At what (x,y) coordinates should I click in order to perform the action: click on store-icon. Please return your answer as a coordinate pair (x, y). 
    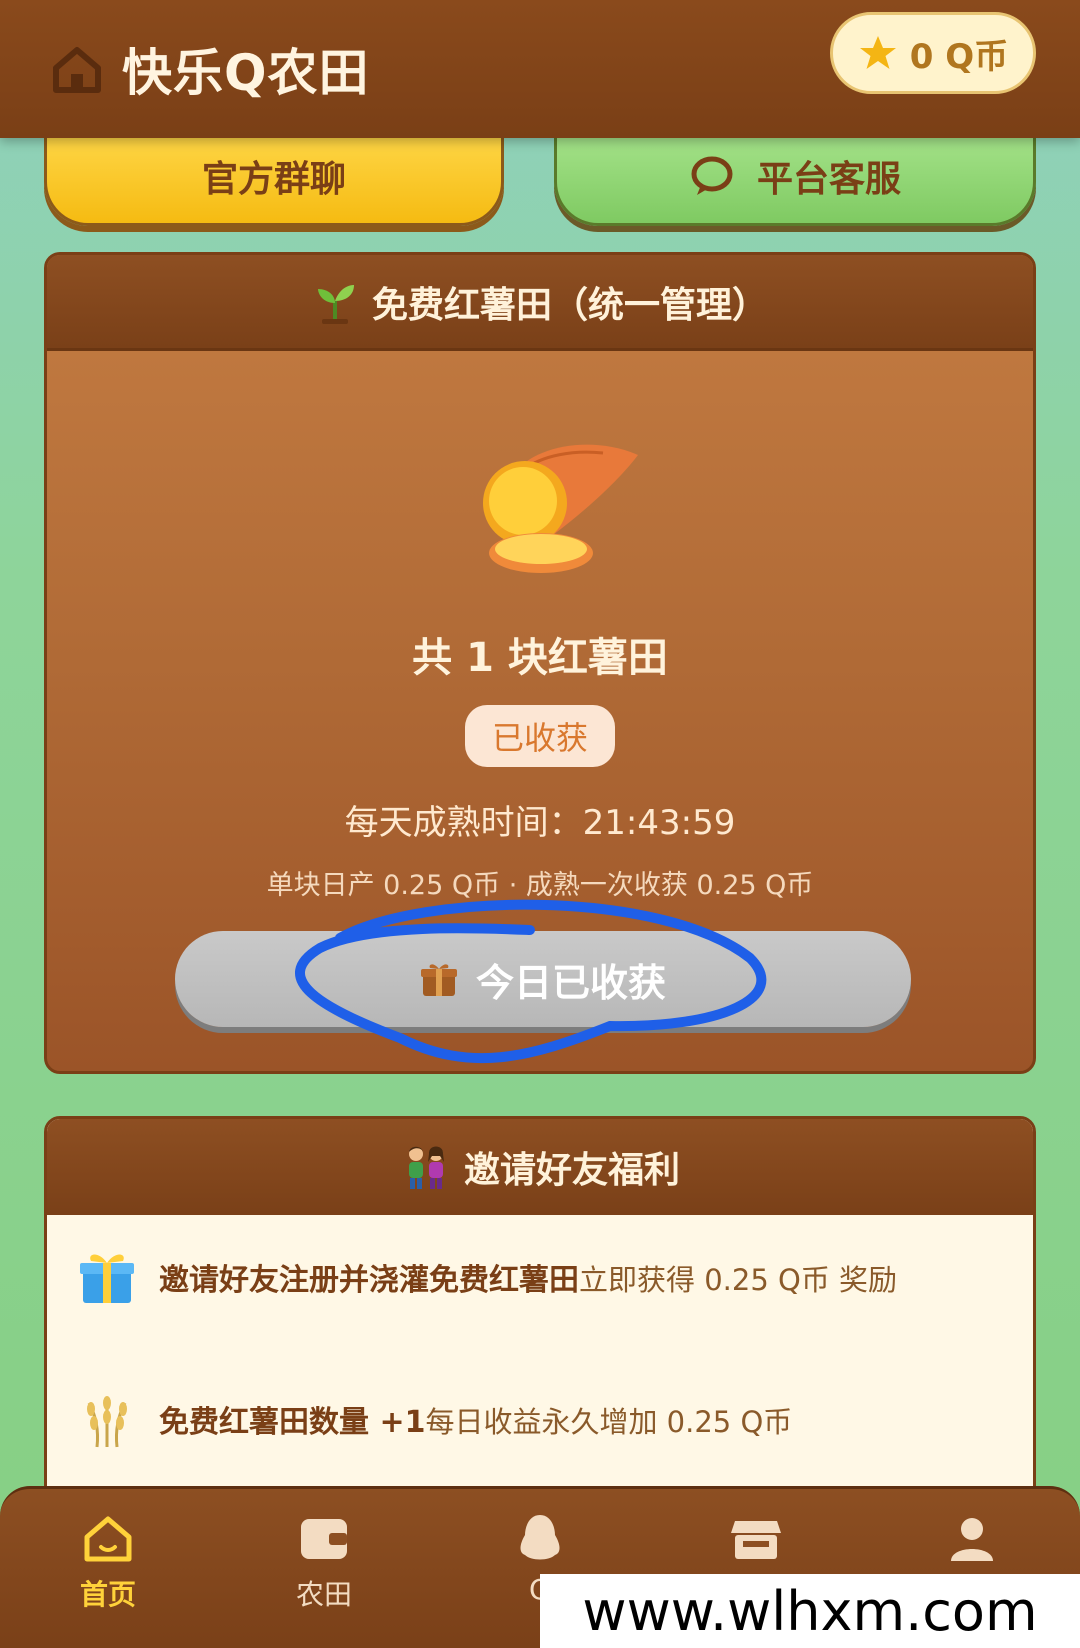
    Looking at the image, I should click on (756, 1540).